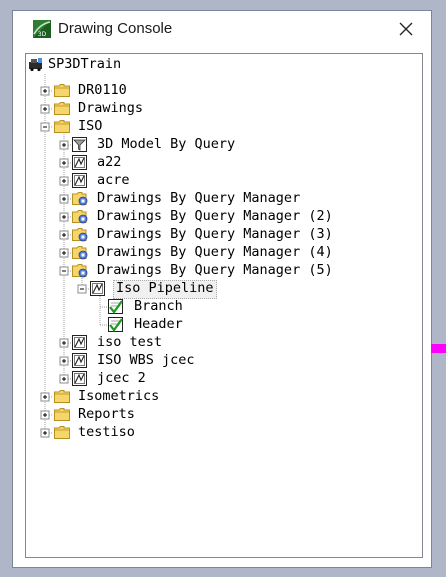  Describe the element at coordinates (198, 198) in the screenshot. I see `tree-item-dbqm-1: Drawings By Query Manager` at that location.